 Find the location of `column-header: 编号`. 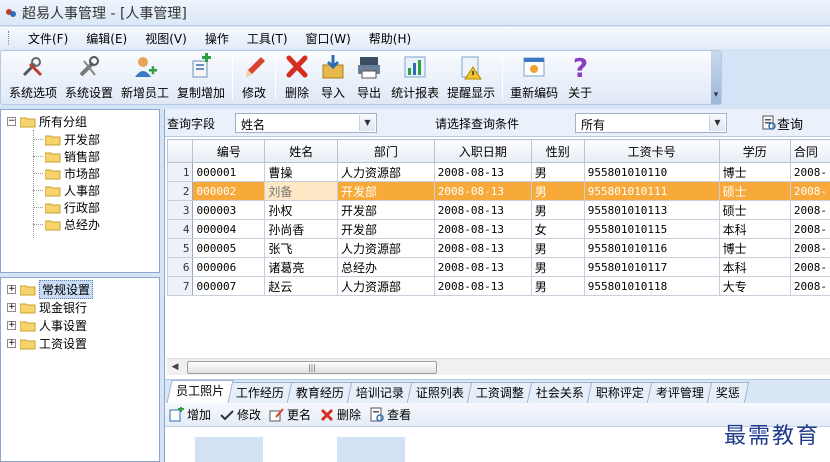

column-header: 编号 is located at coordinates (229, 151).